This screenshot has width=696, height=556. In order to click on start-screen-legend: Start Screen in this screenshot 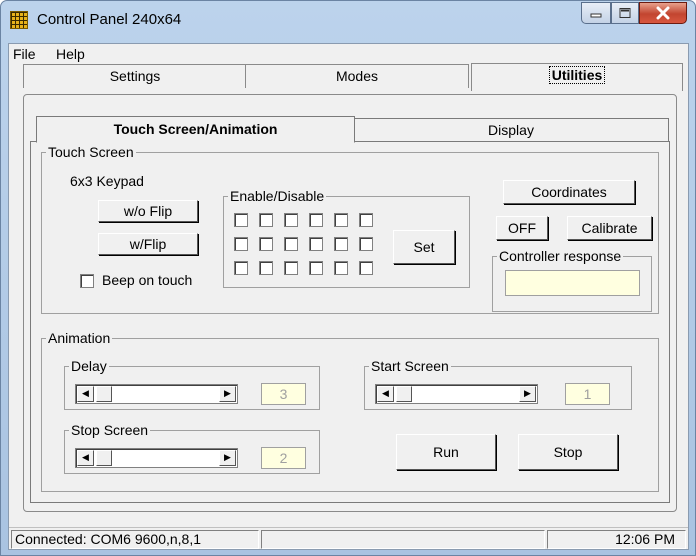, I will do `click(410, 366)`.